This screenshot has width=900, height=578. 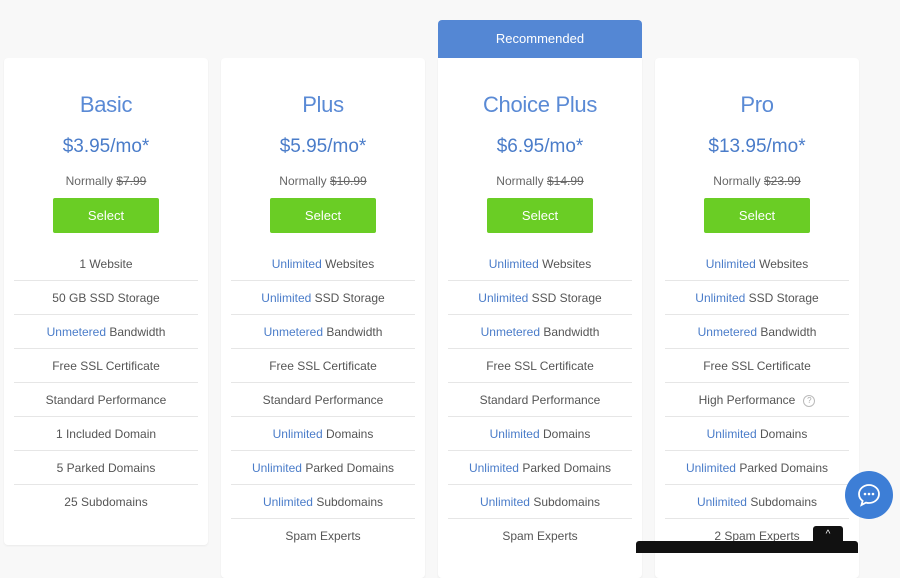 I want to click on normal-price: $23.99, so click(x=782, y=181).